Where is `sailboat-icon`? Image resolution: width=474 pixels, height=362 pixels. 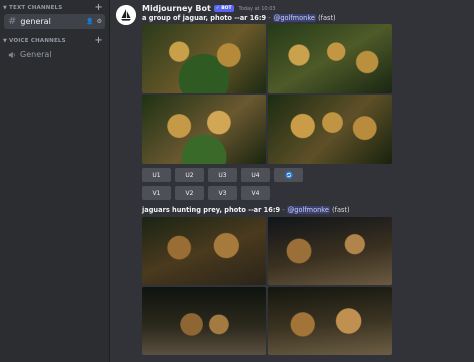
sailboat-icon is located at coordinates (126, 15).